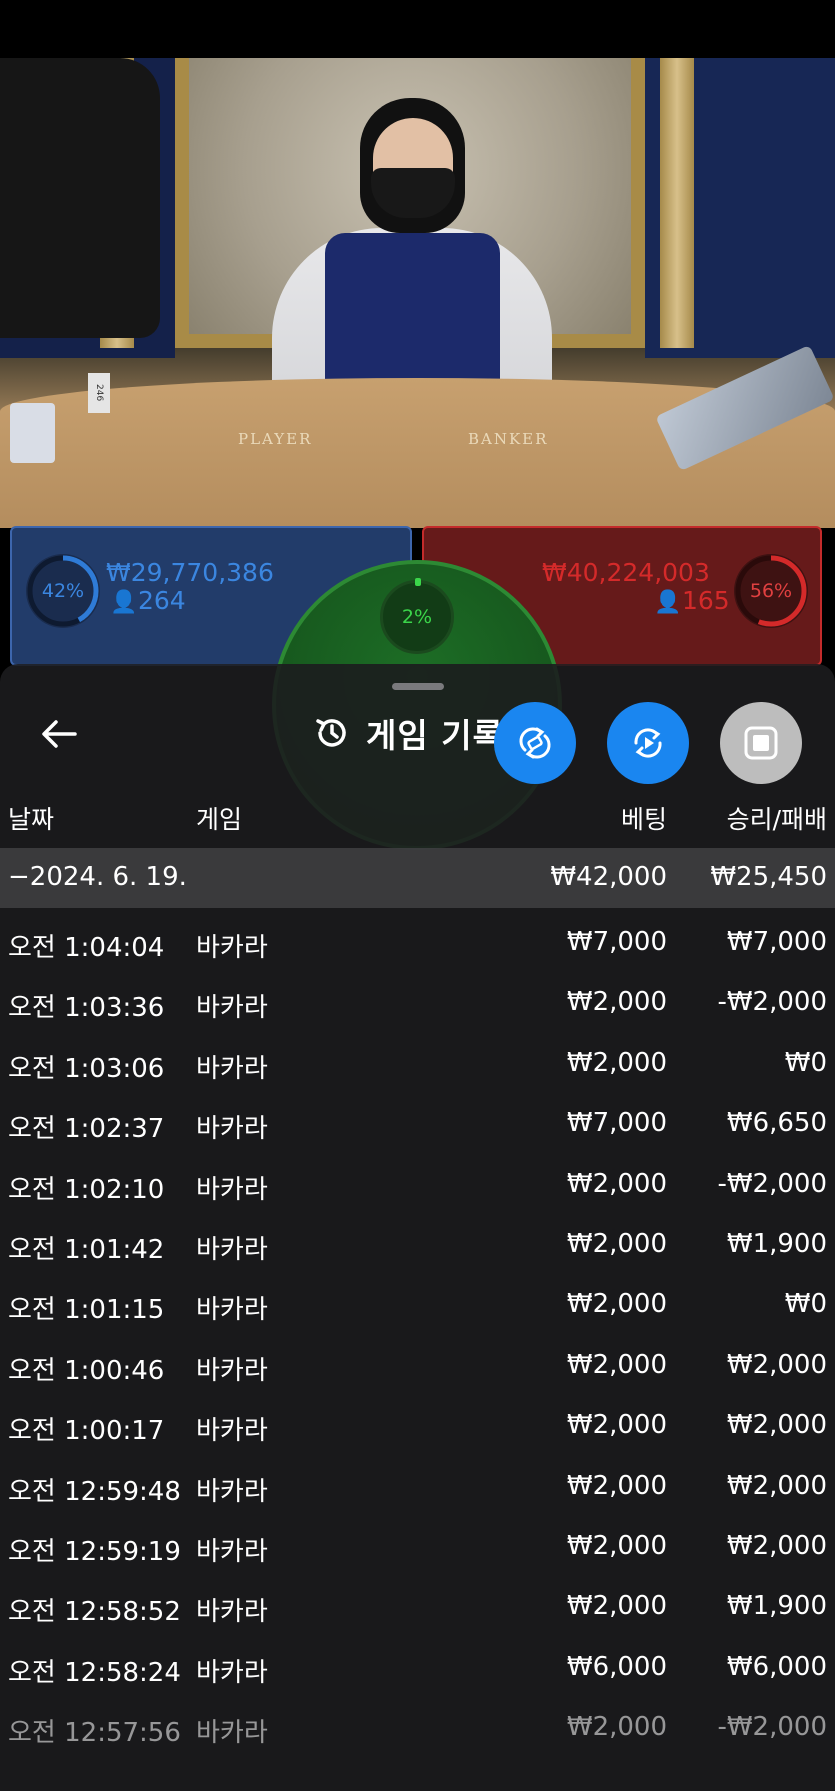  I want to click on arrow-left-icon, so click(59, 734).